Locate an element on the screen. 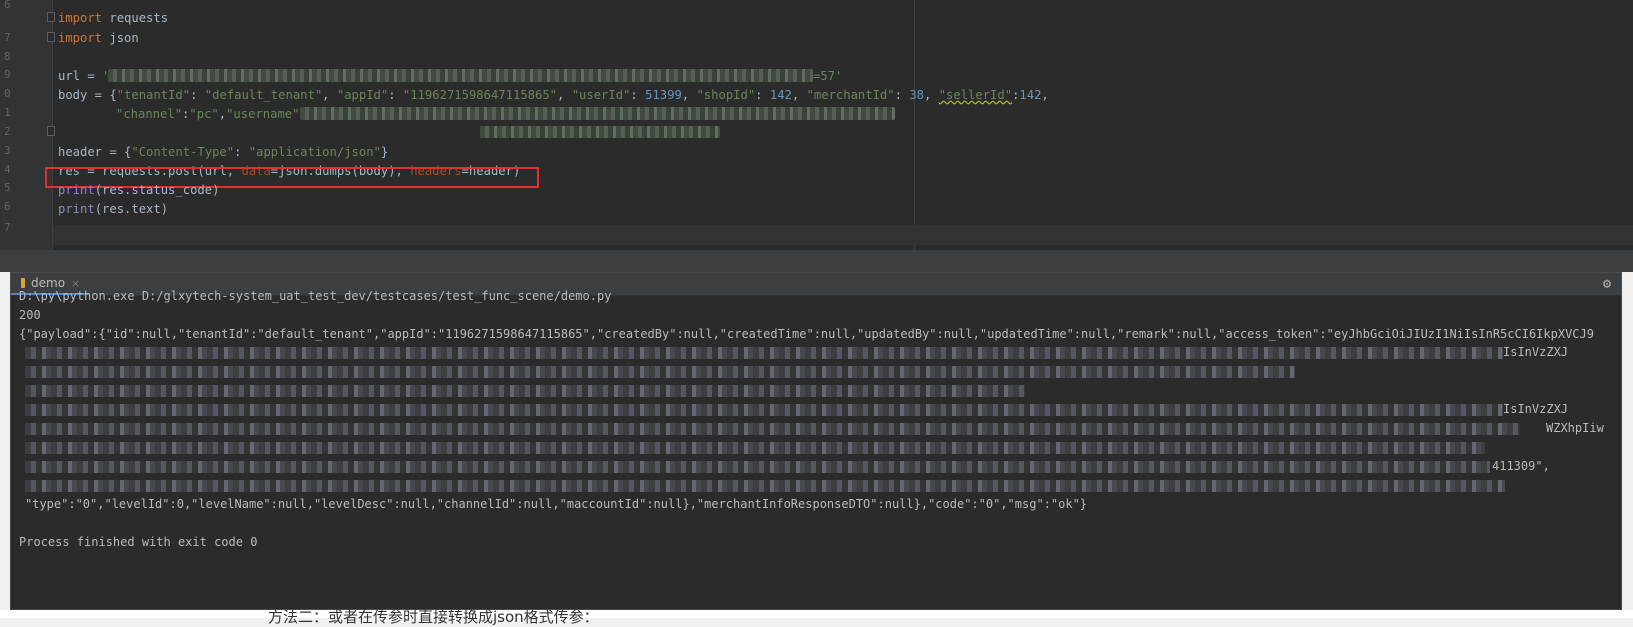 The height and width of the screenshot is (627, 1633). code-line-16: print(res.text) is located at coordinates (113, 209).